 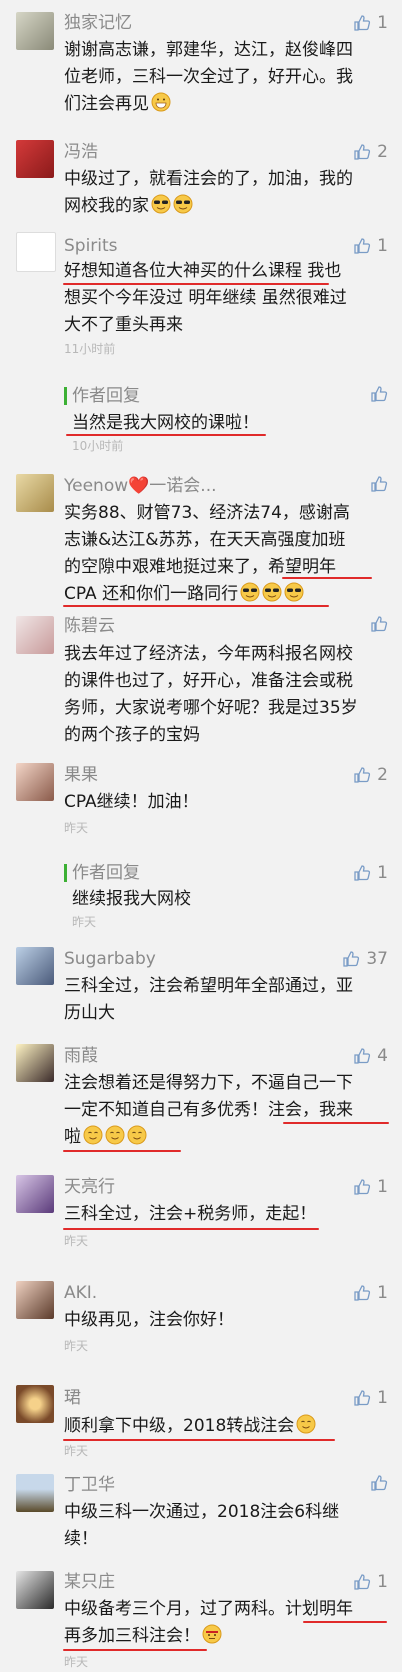 I want to click on commenter-name: 果果, so click(x=81, y=775).